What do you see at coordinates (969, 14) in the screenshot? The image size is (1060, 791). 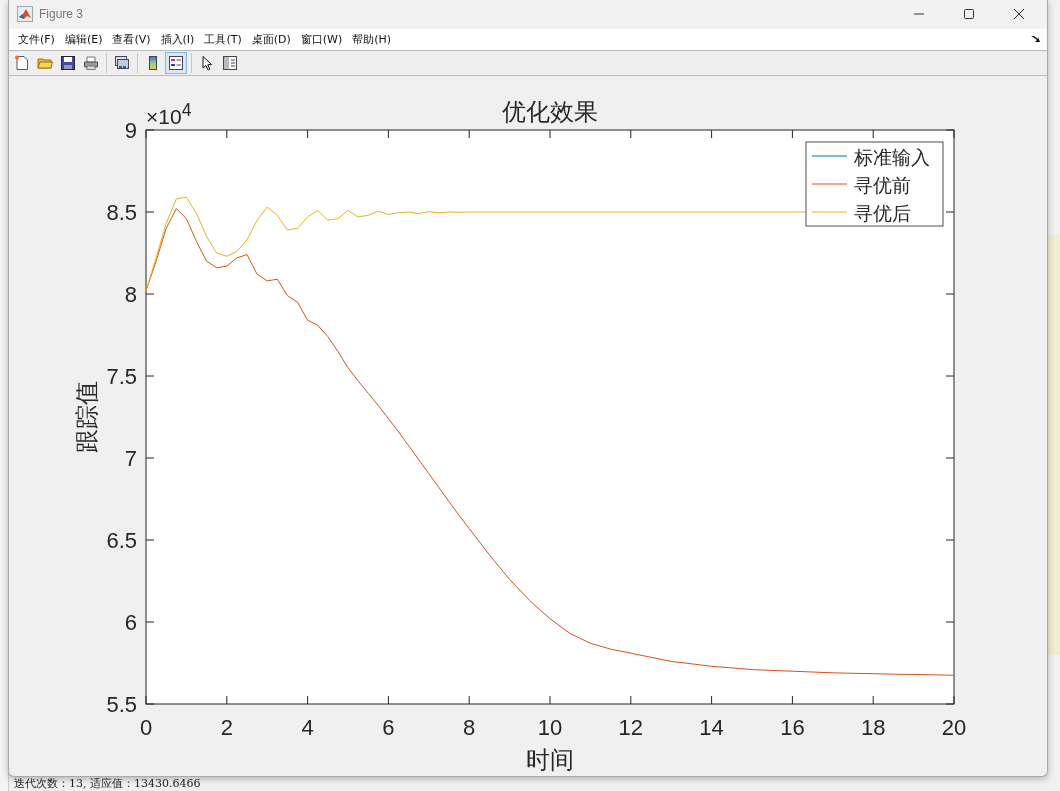 I see `maximize-icon` at bounding box center [969, 14].